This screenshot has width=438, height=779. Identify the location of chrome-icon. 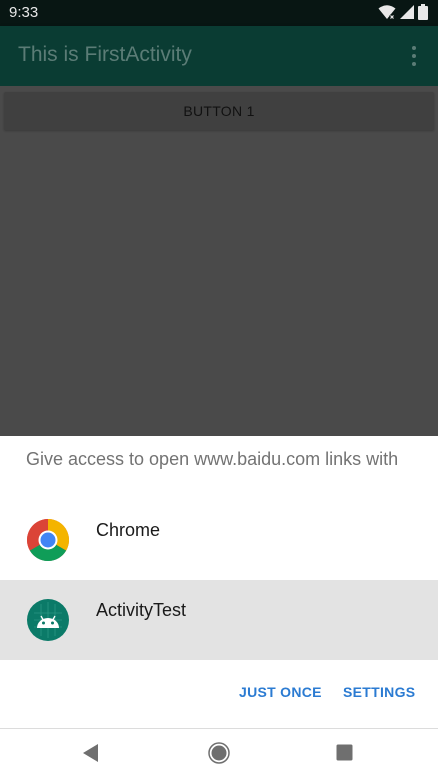
(48, 540).